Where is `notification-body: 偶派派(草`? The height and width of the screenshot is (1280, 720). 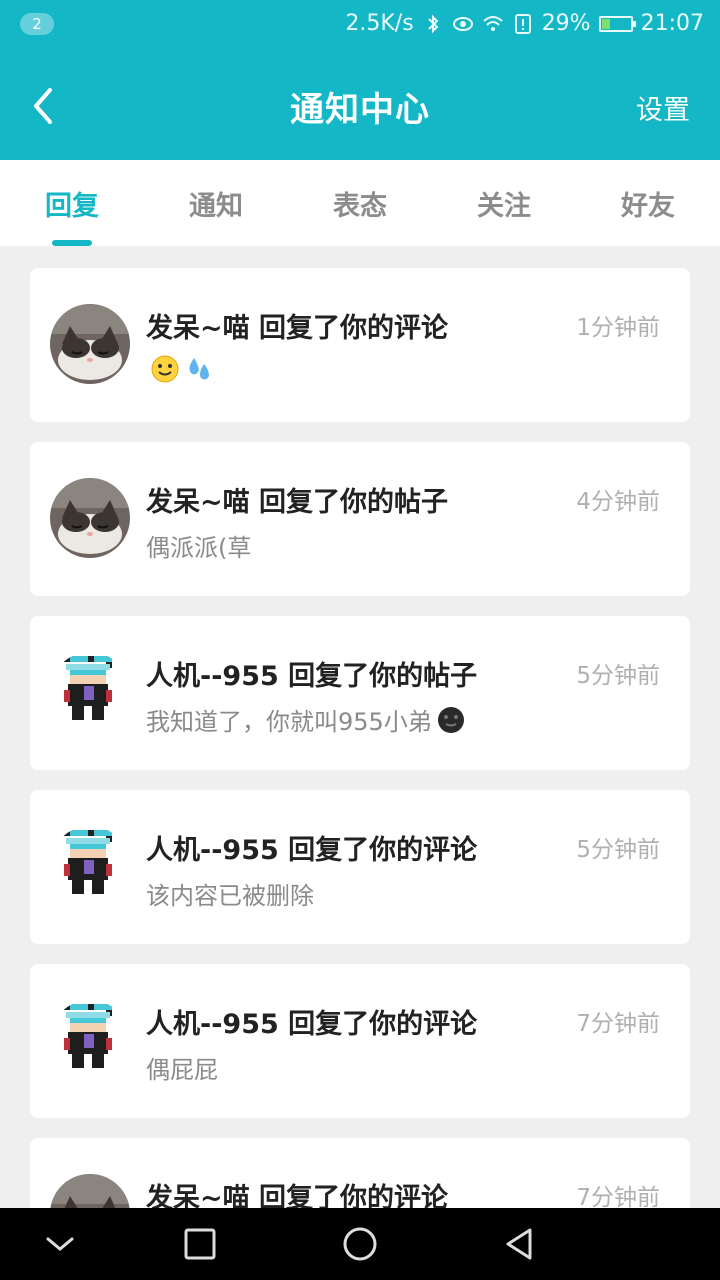 notification-body: 偶派派(草 is located at coordinates (199, 548).